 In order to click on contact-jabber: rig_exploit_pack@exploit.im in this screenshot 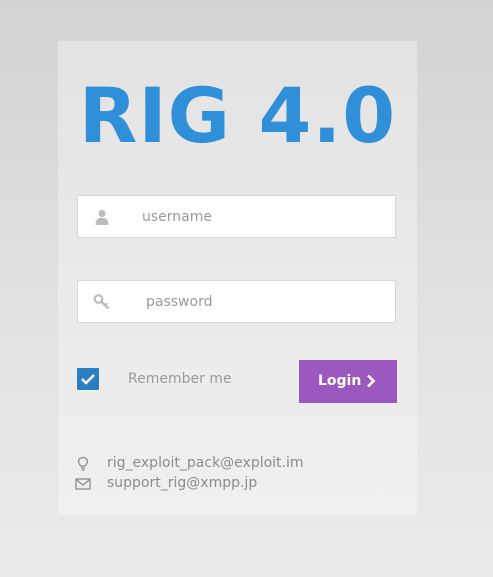, I will do `click(205, 463)`.